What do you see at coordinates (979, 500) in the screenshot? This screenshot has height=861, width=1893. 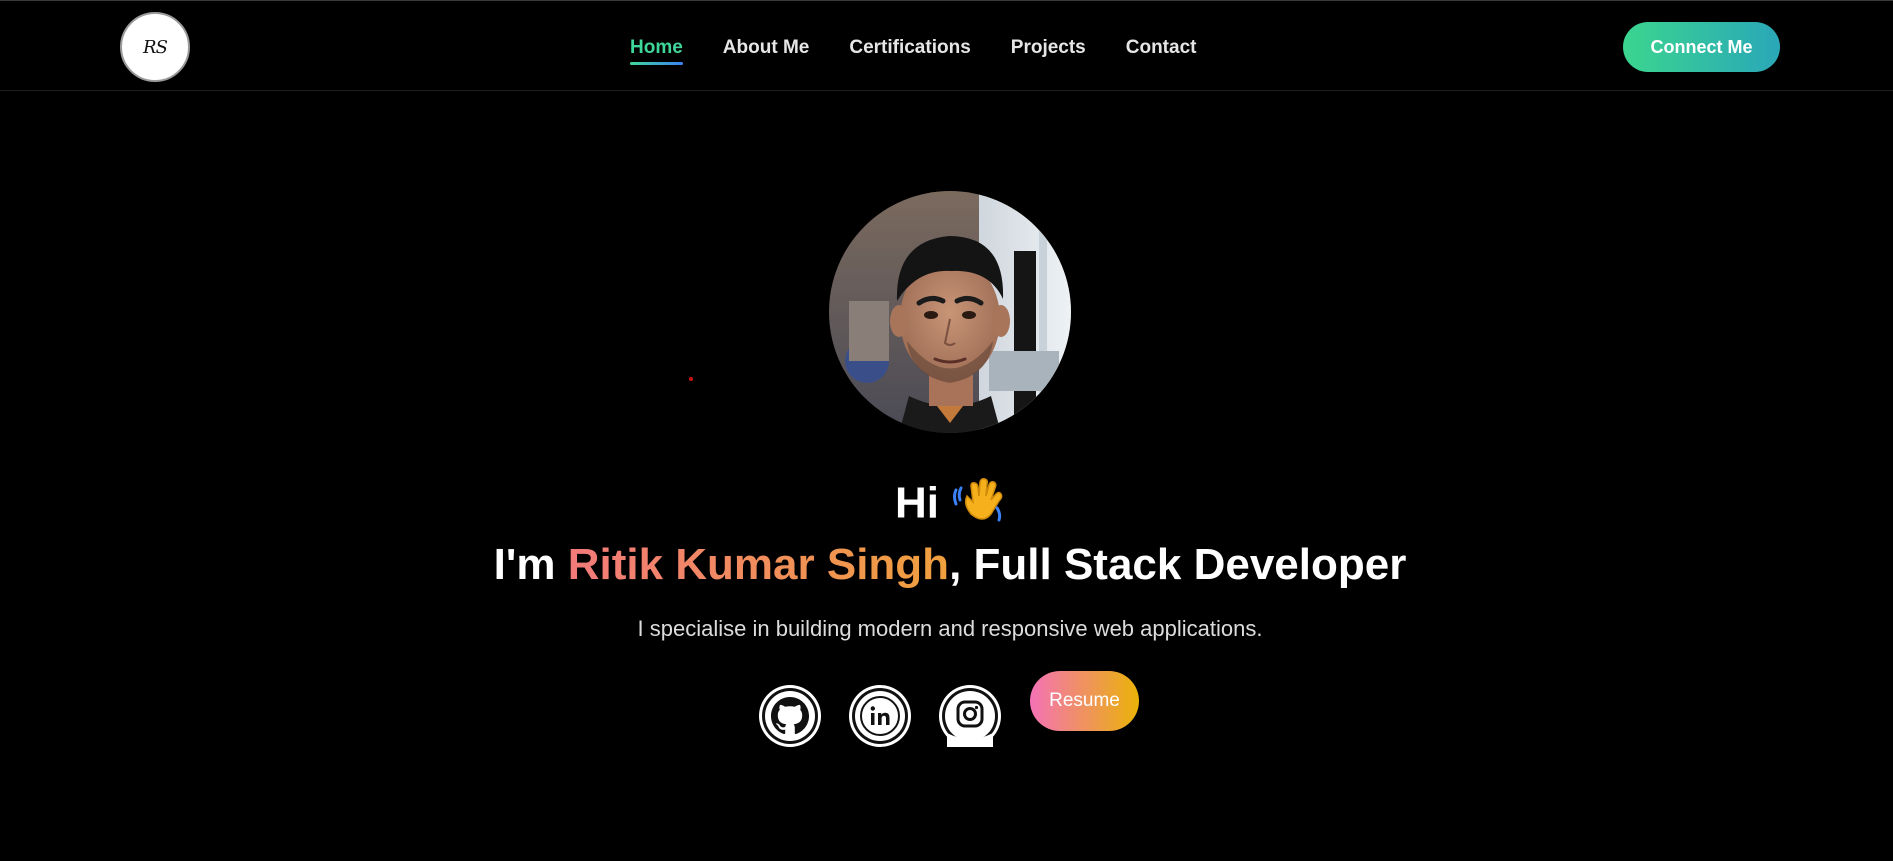 I see `waving-hand-icon` at bounding box center [979, 500].